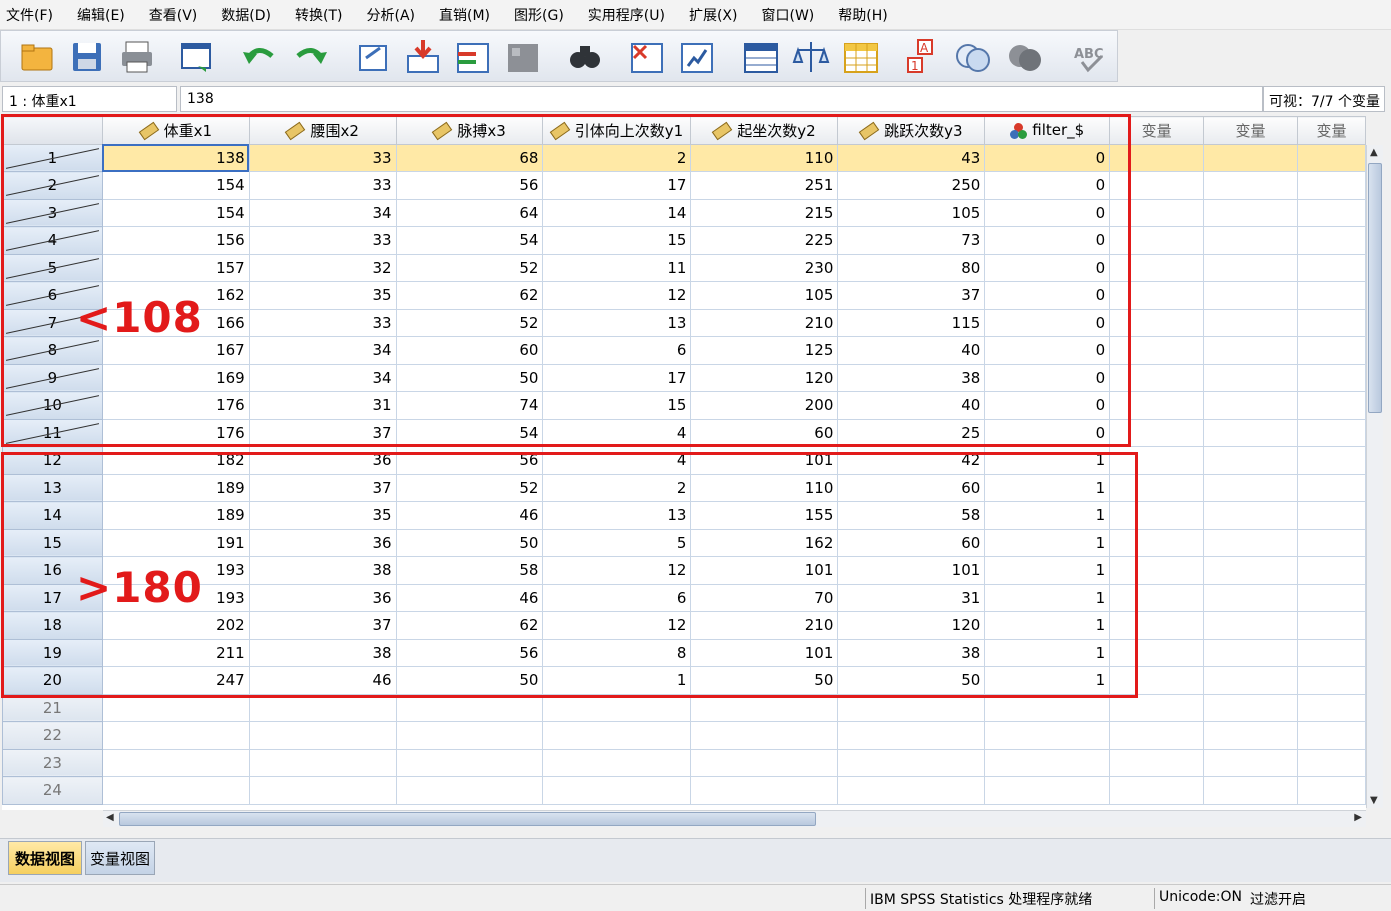  What do you see at coordinates (784, 15) in the screenshot?
I see `menu-item: 窗口(W)` at bounding box center [784, 15].